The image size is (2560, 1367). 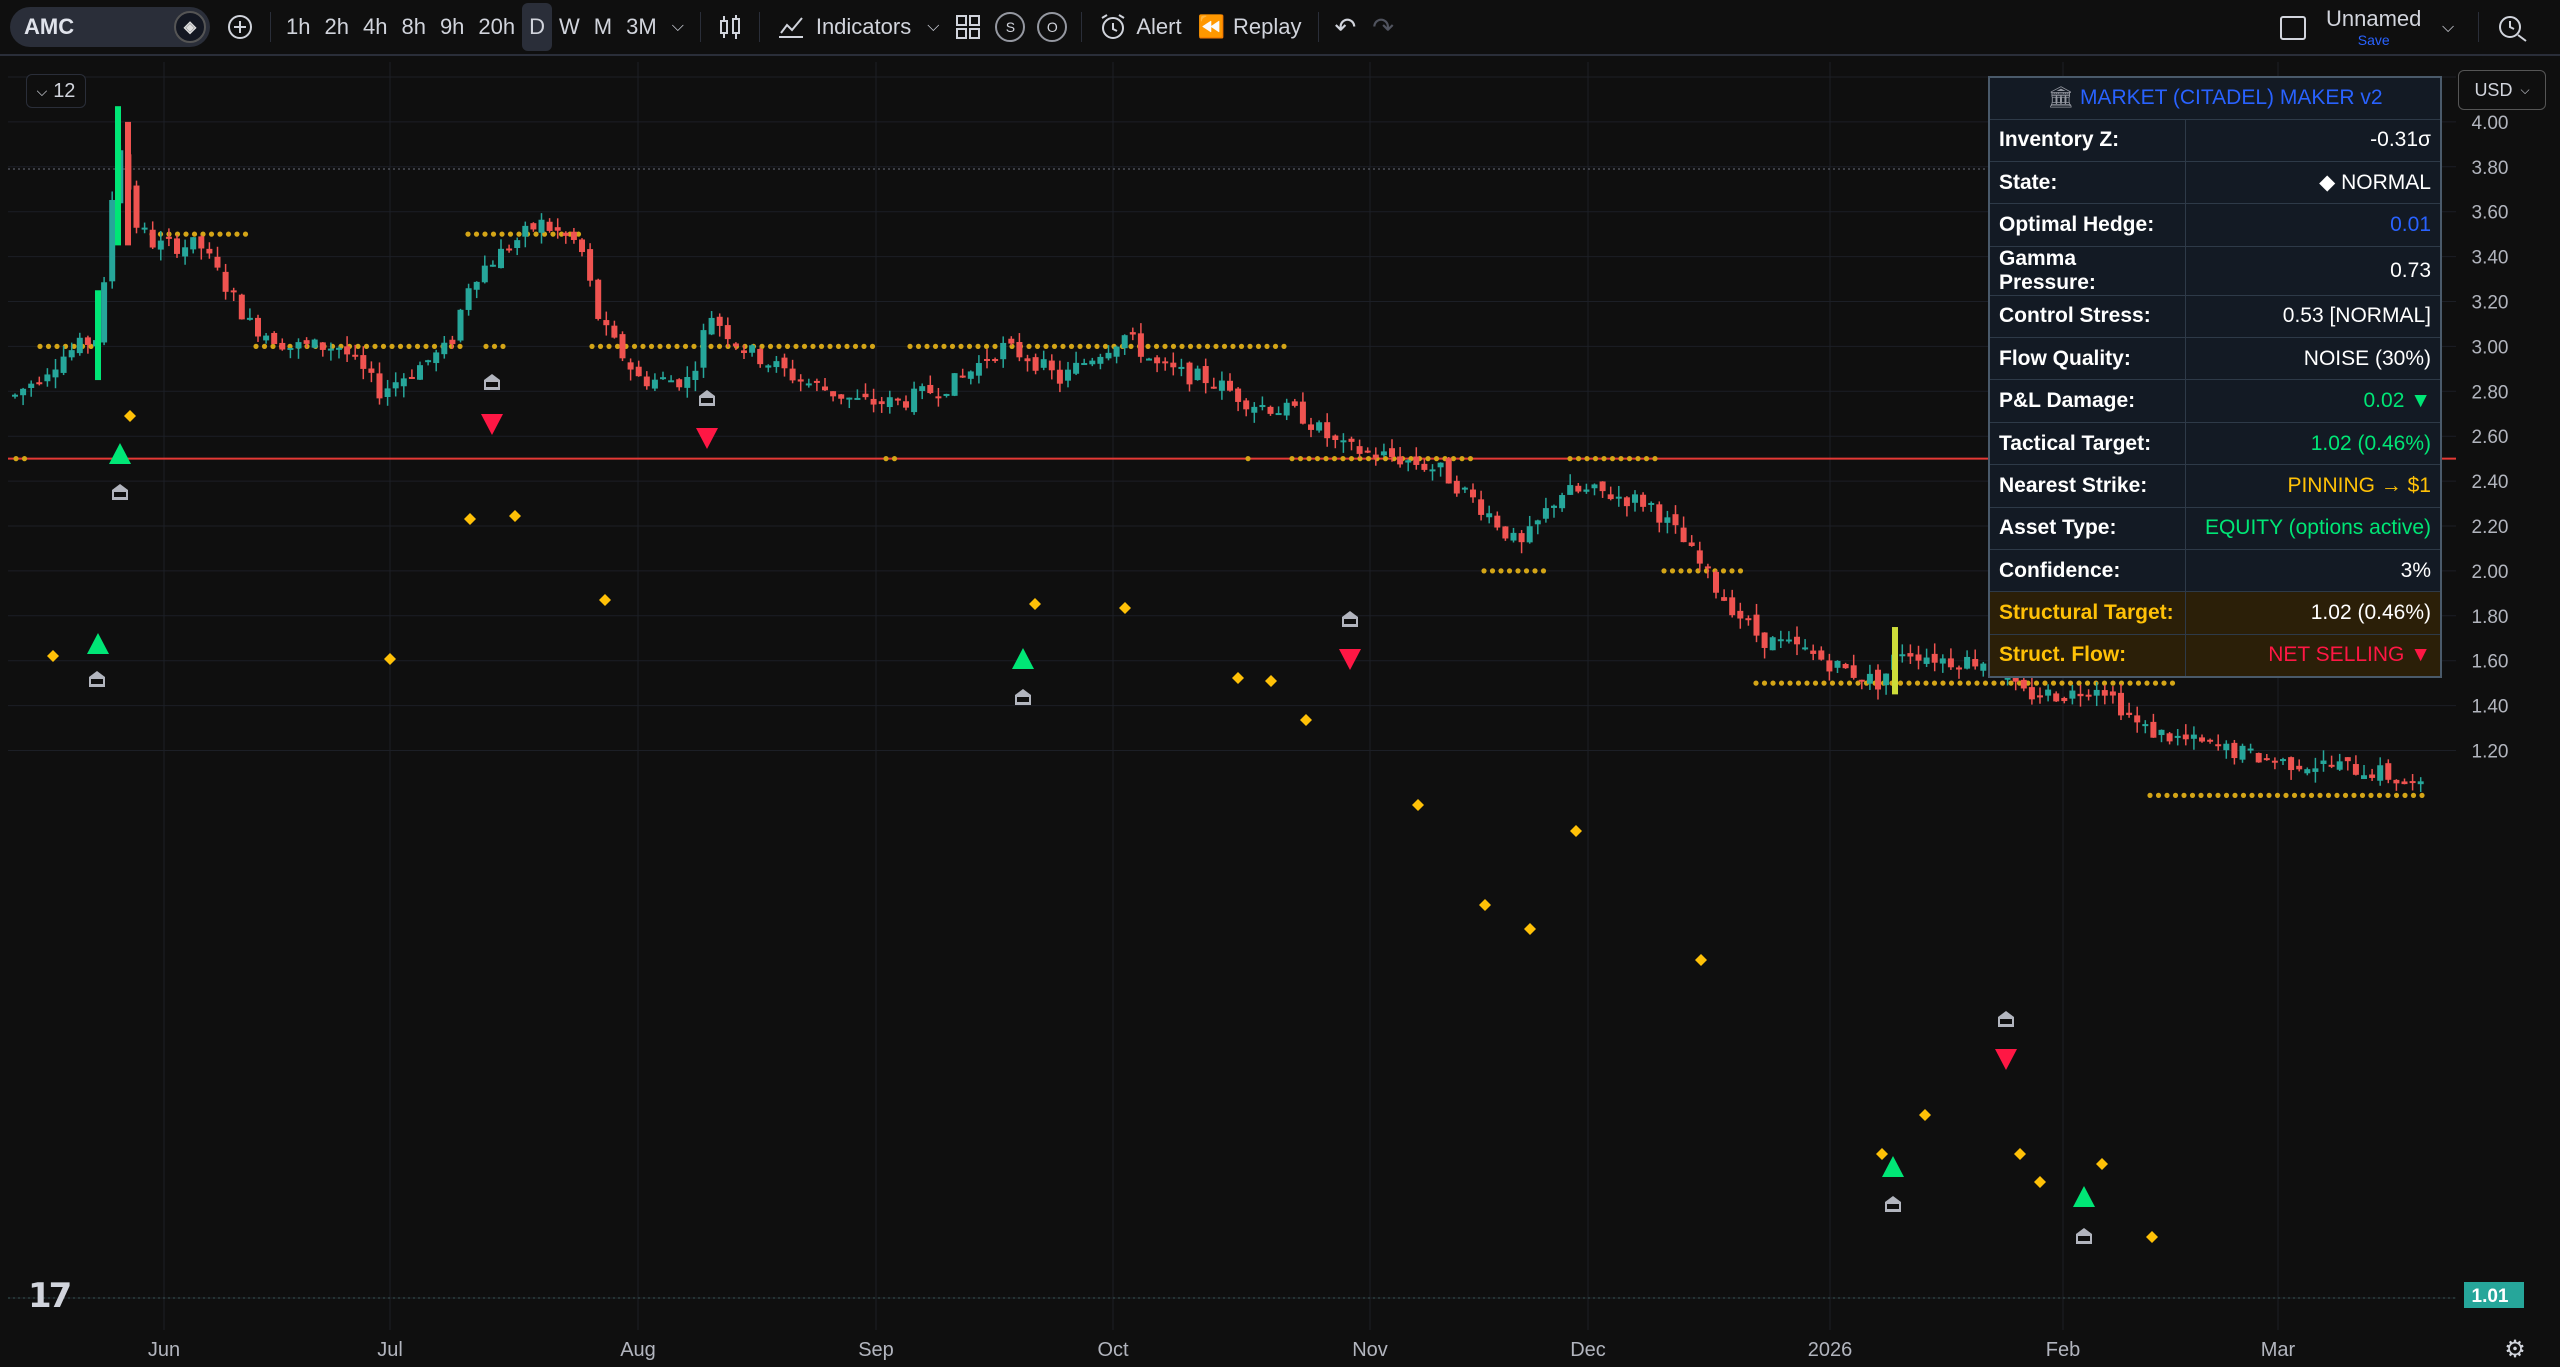 I want to click on layout-name-button: Unnamed Save, so click(x=2373, y=27).